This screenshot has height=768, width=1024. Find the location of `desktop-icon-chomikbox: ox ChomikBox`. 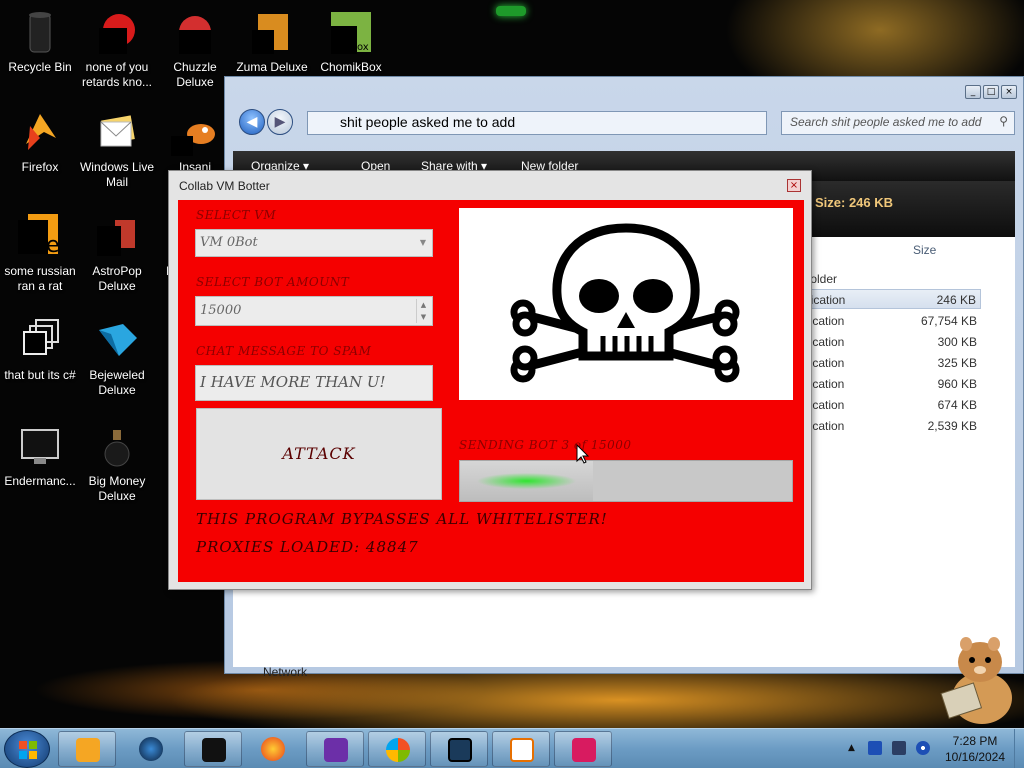

desktop-icon-chomikbox: ox ChomikBox is located at coordinates (351, 41).